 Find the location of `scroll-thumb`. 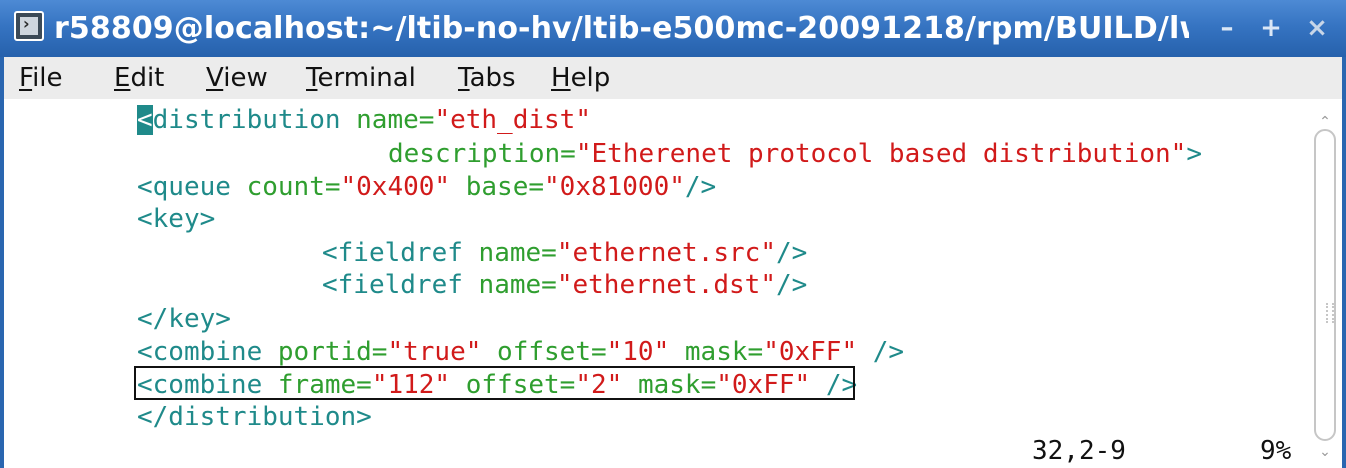

scroll-thumb is located at coordinates (1325, 285).